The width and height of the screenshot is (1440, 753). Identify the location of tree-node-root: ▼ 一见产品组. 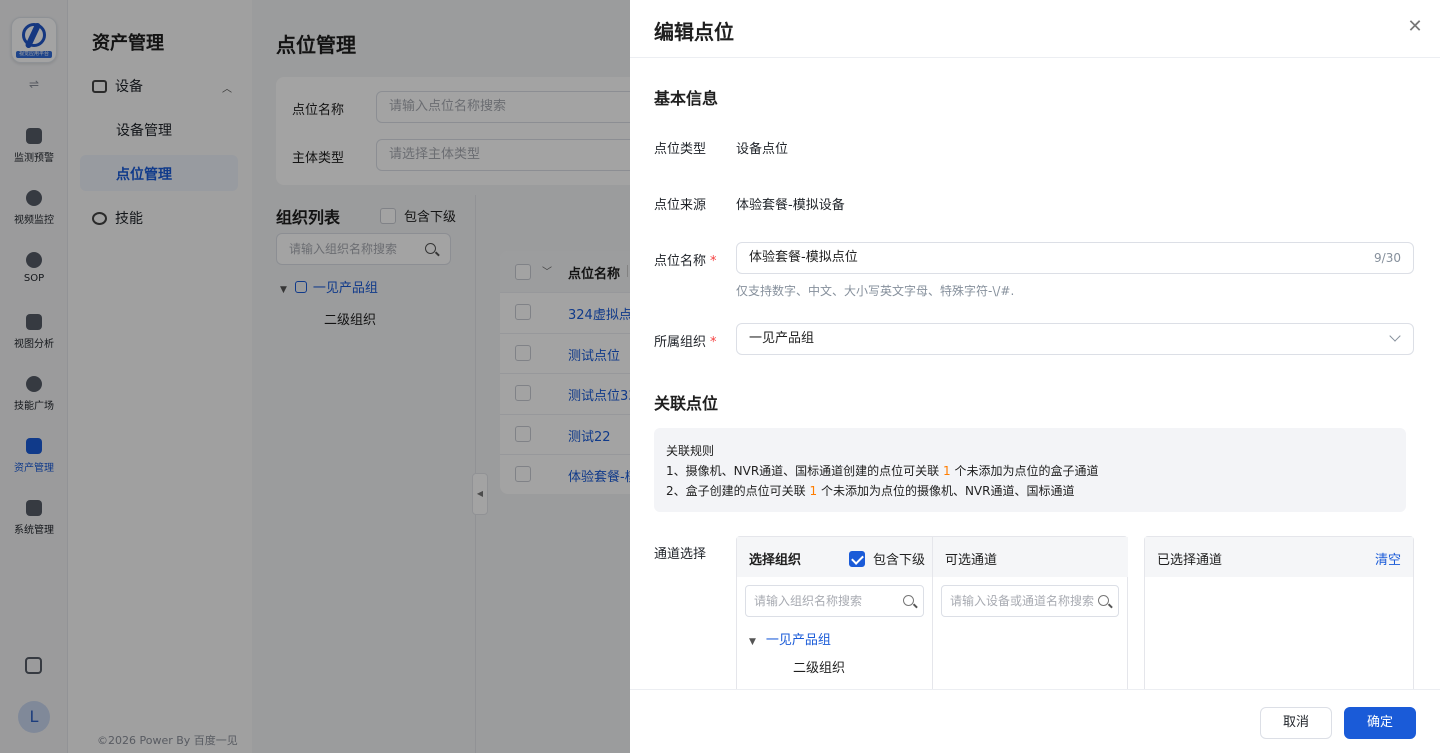
(790, 638).